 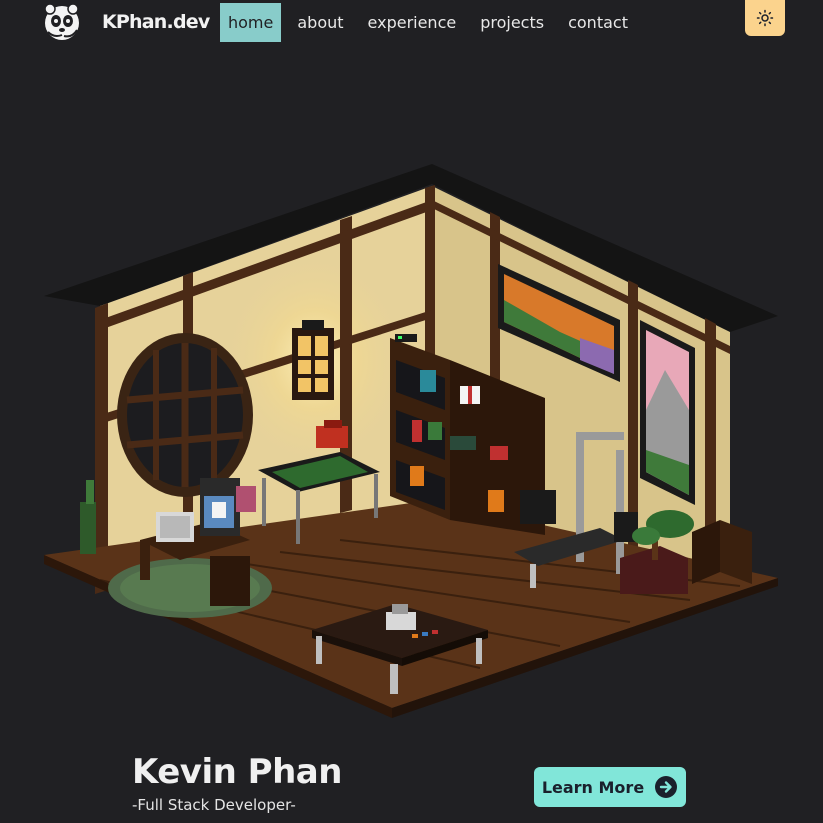 I want to click on nav-links: home about experience projects contact, so click(x=432, y=22).